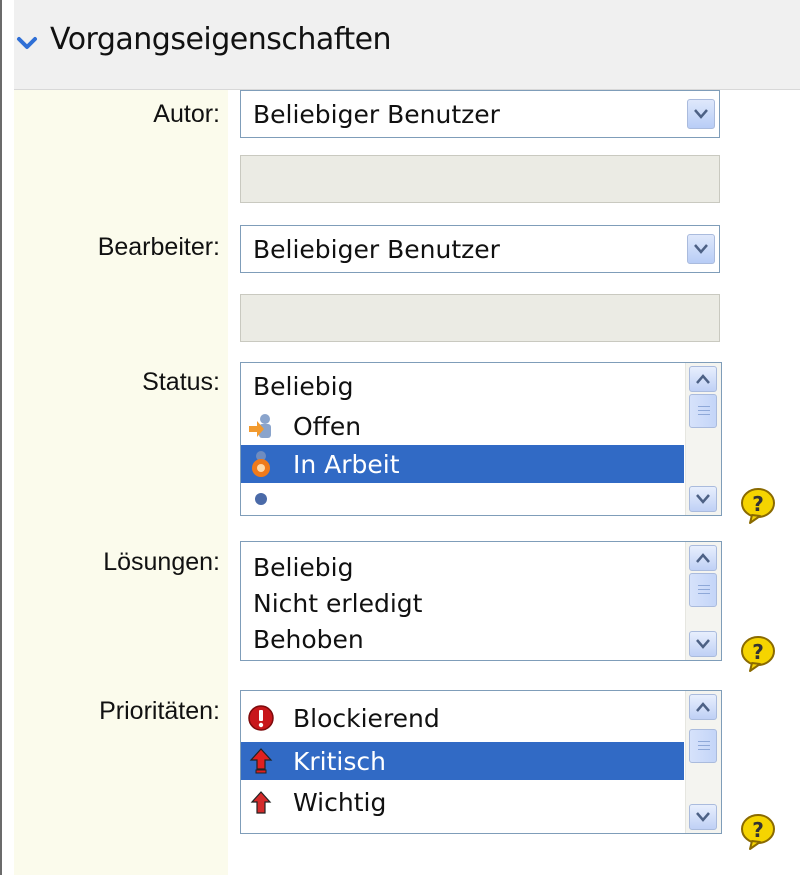 This screenshot has width=800, height=875. I want to click on priority-item-critical: Kritisch, so click(462, 761).